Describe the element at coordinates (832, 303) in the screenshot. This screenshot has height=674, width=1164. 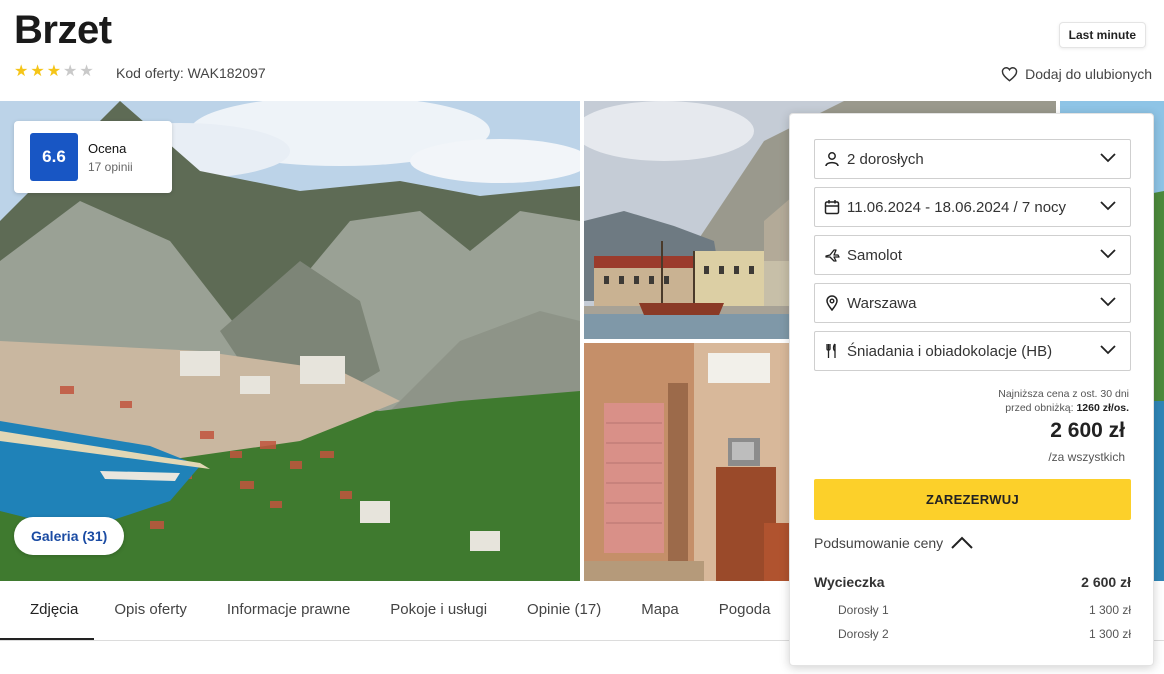
I see `location-pin-icon` at that location.